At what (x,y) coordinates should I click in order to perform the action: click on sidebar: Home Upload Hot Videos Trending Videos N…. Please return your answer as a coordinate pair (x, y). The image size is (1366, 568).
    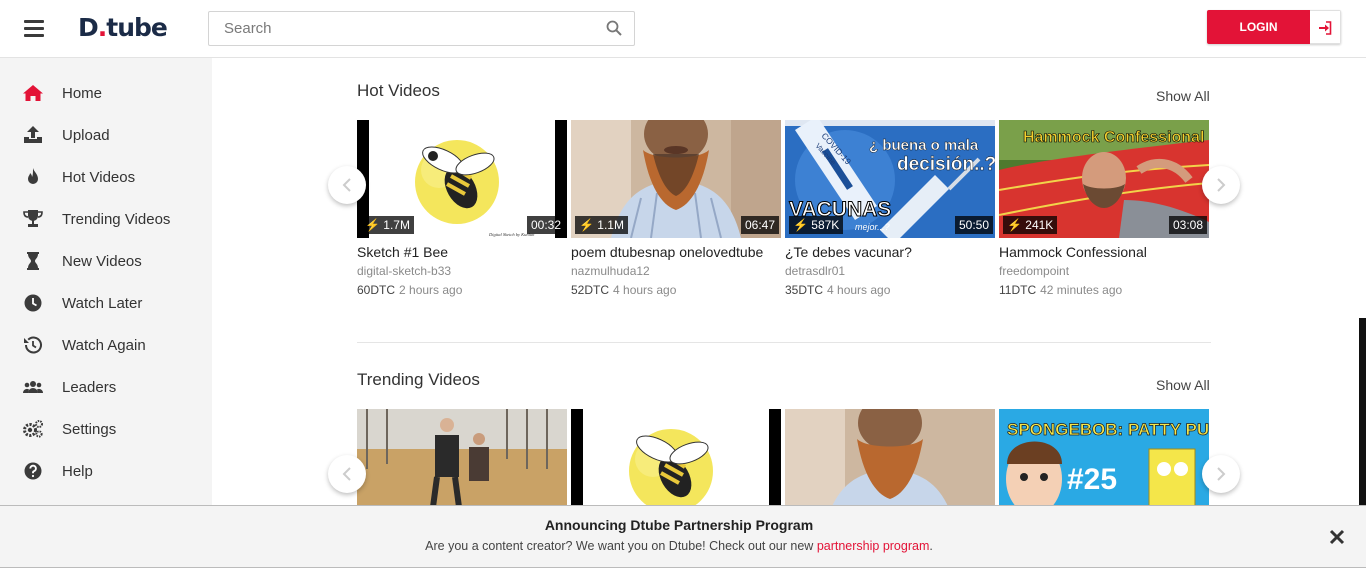
    Looking at the image, I should click on (106, 313).